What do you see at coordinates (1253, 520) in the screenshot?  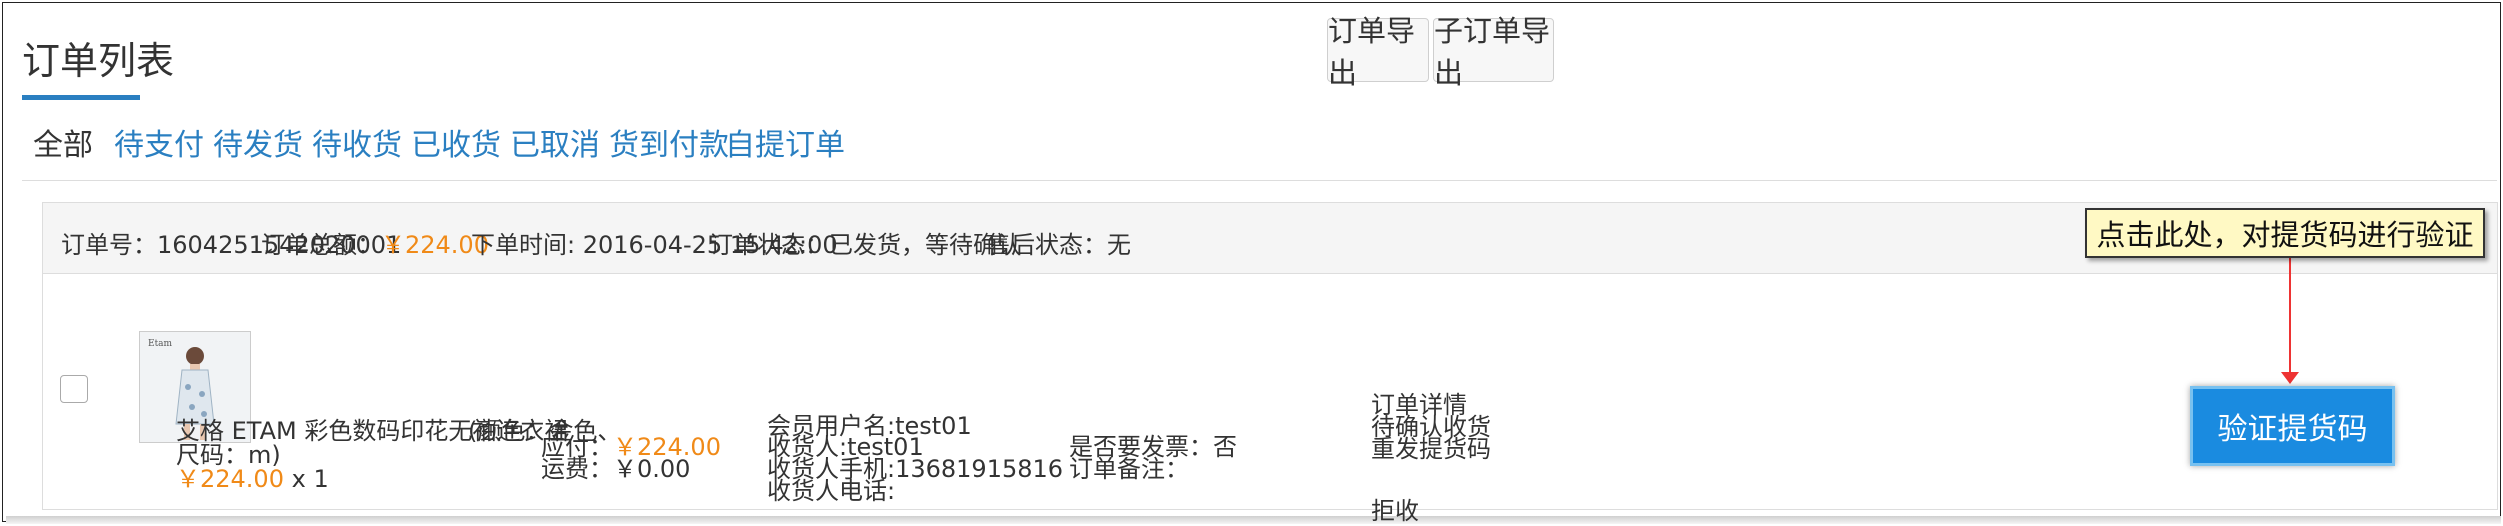 I see `frame-shadow` at bounding box center [1253, 520].